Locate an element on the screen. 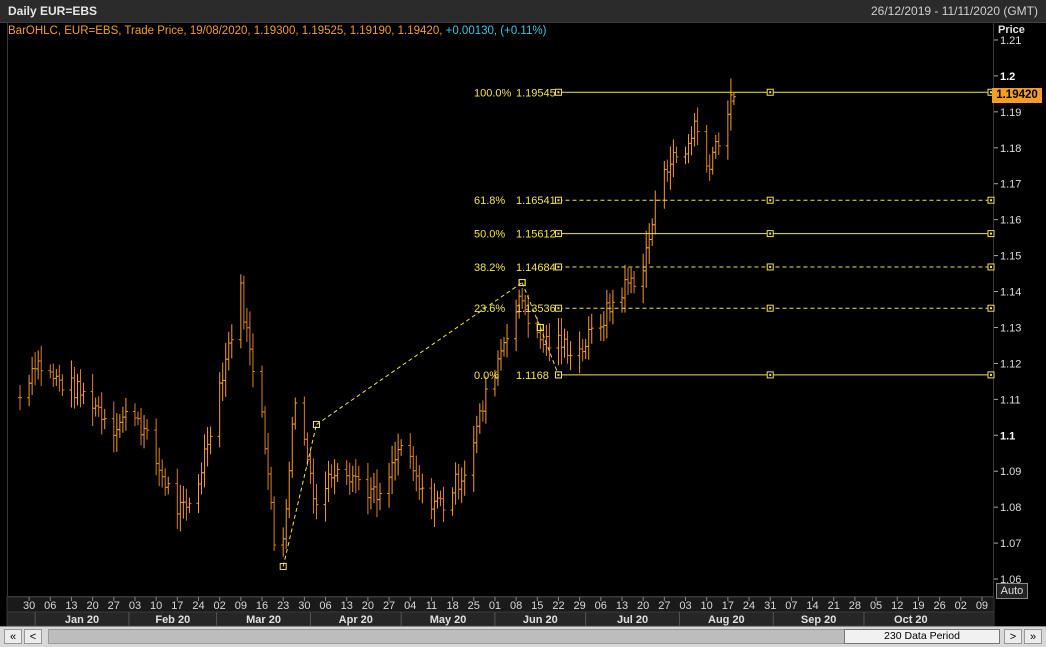 This screenshot has height=647, width=1046. x-tick-label: 08 is located at coordinates (516, 606).